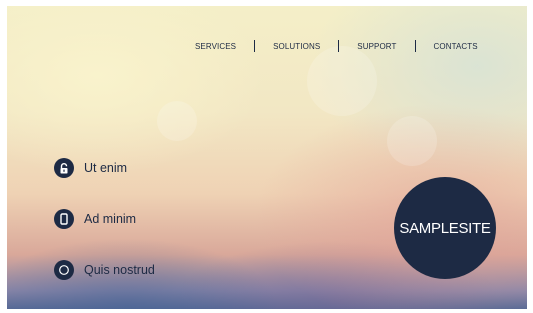 This screenshot has height=313, width=533. What do you see at coordinates (215, 46) in the screenshot?
I see `nav-item-services: SERVICES` at bounding box center [215, 46].